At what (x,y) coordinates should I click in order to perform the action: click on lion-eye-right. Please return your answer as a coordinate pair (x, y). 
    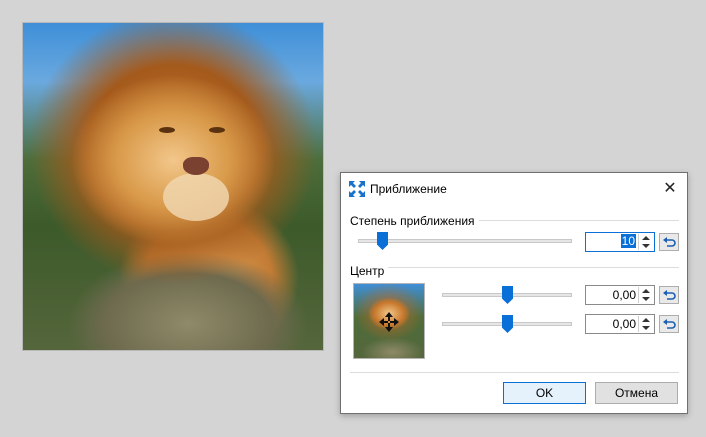
    Looking at the image, I should click on (217, 130).